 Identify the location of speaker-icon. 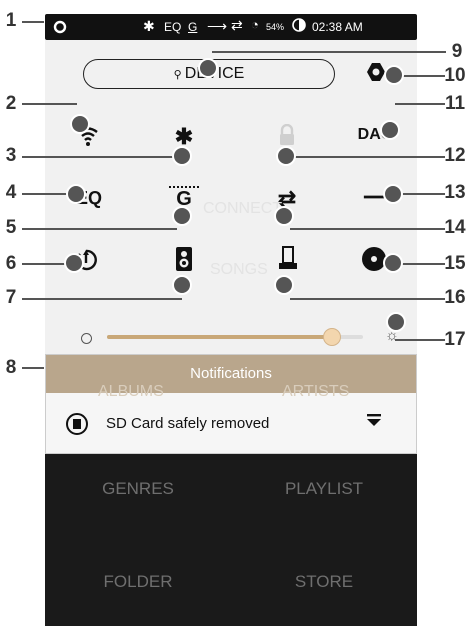
(184, 262).